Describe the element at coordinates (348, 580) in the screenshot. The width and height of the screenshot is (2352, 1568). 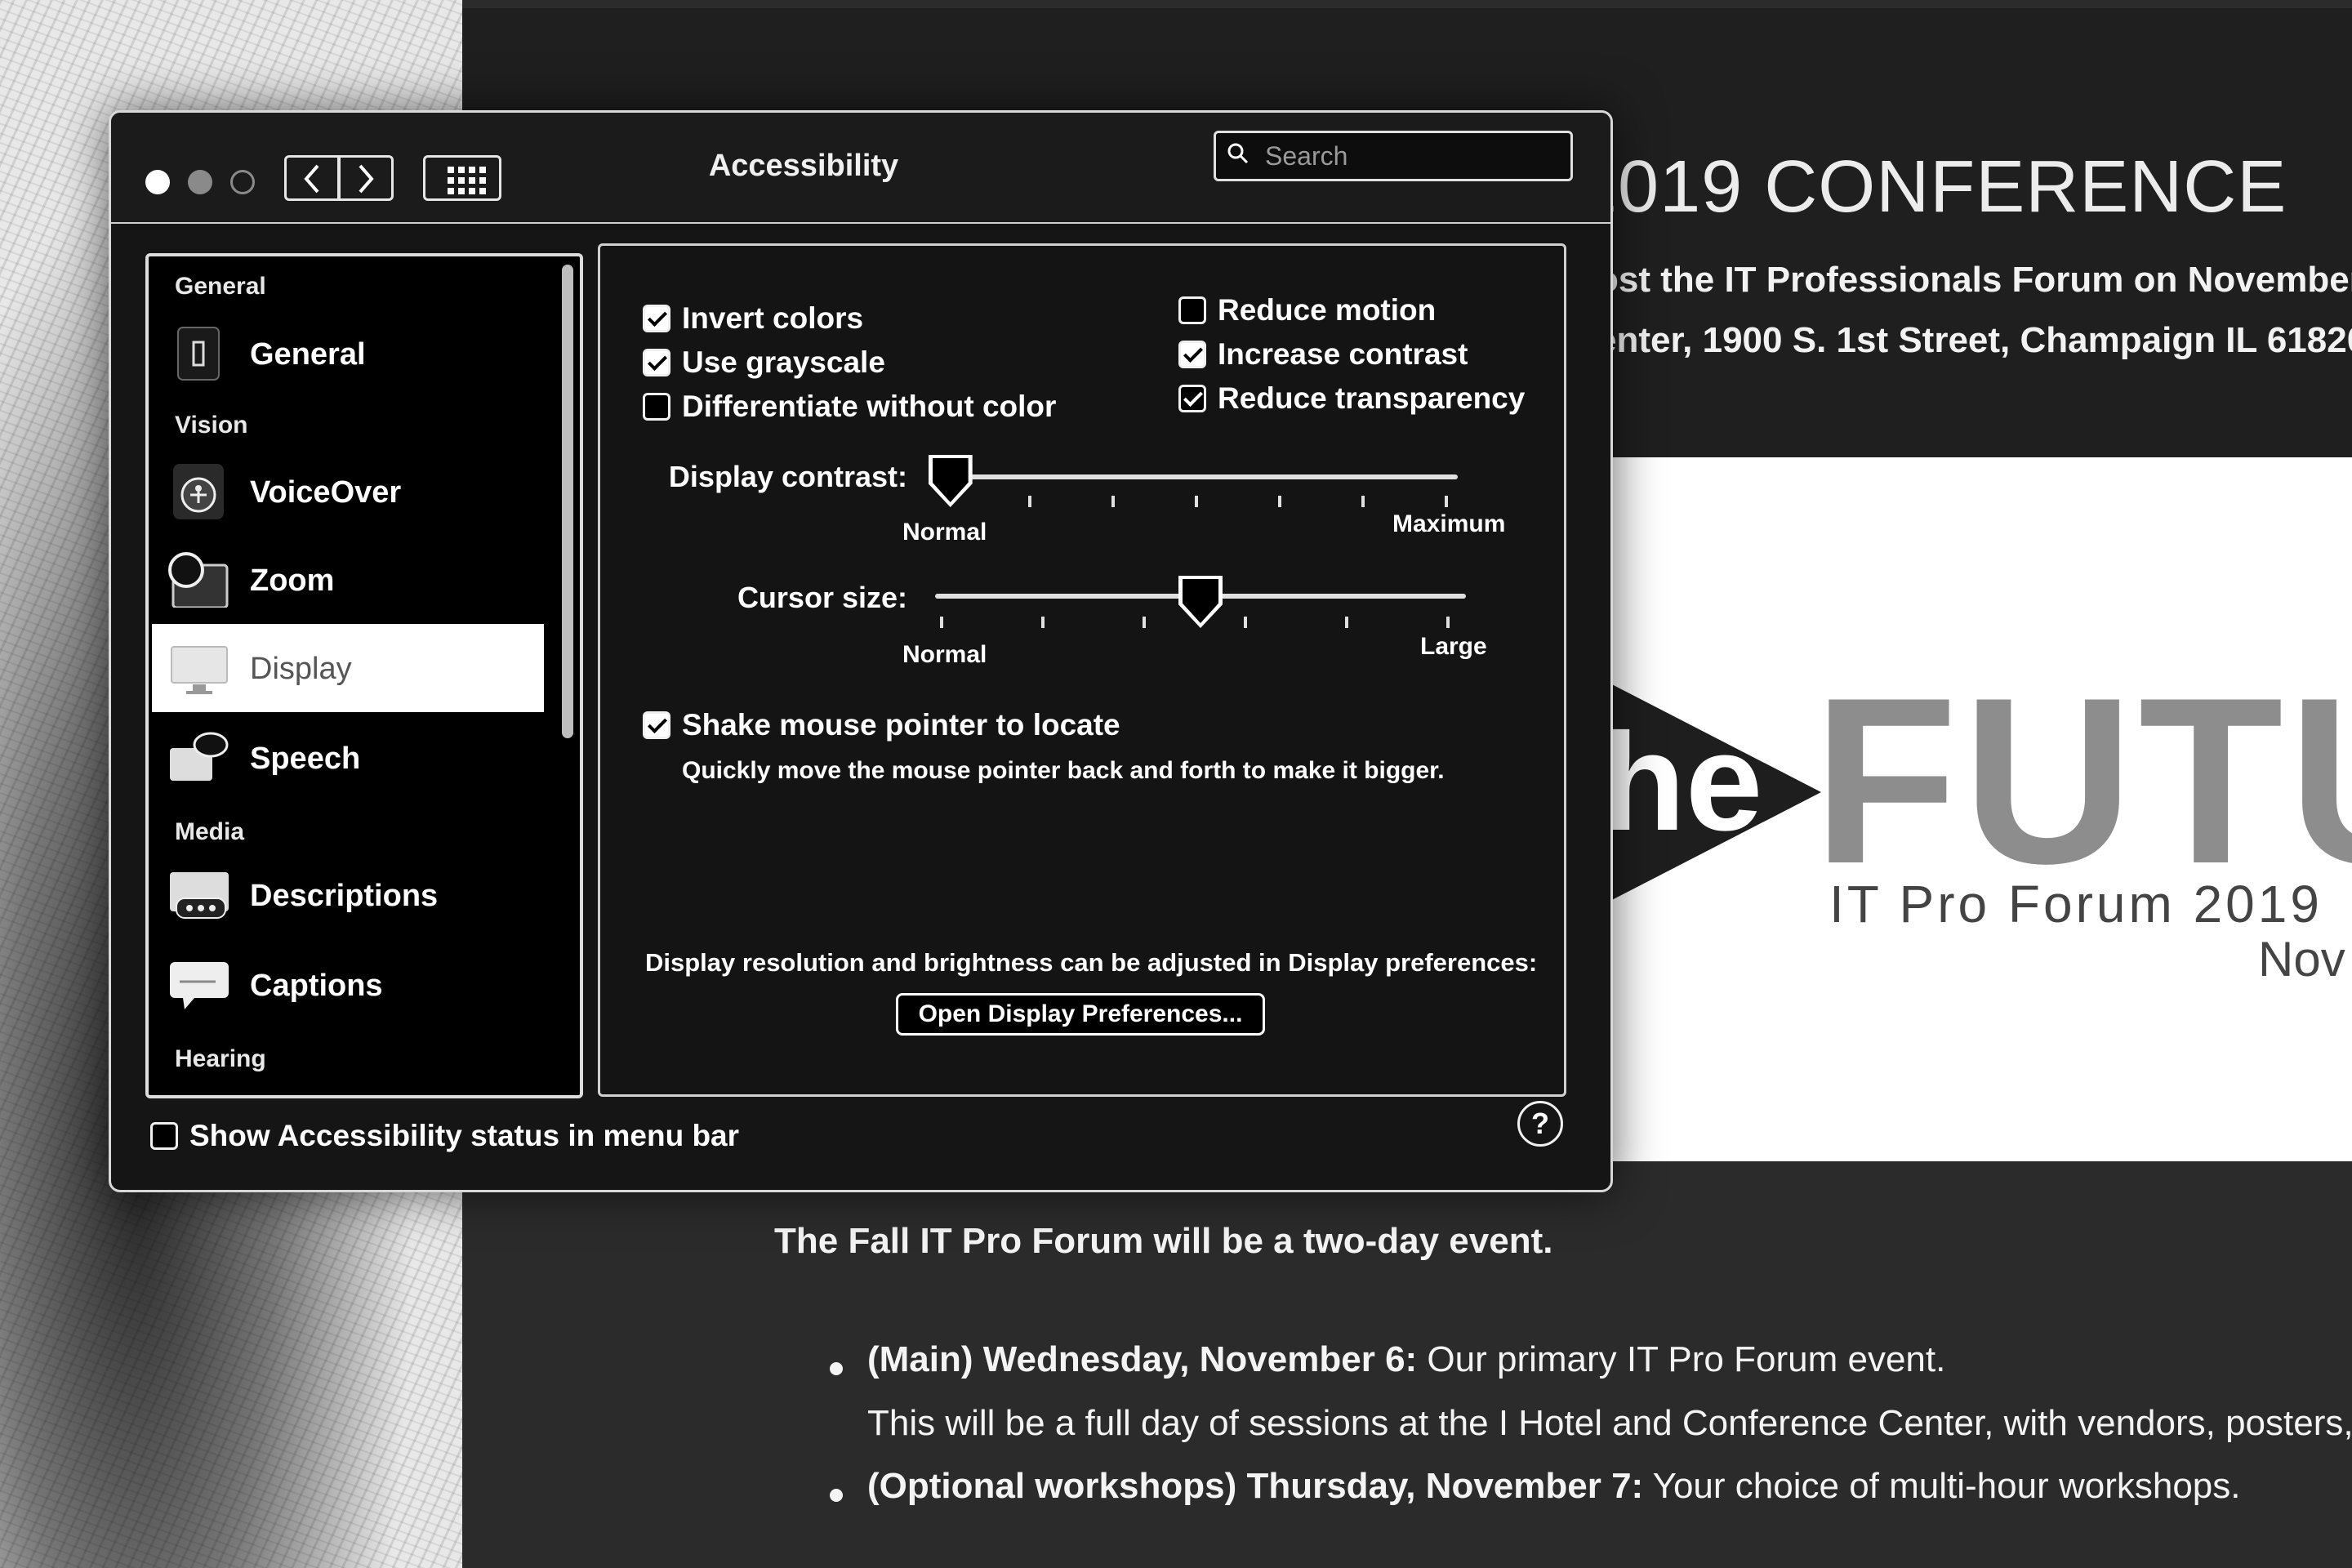
I see `sidebar-item-zoom: Zoom` at that location.